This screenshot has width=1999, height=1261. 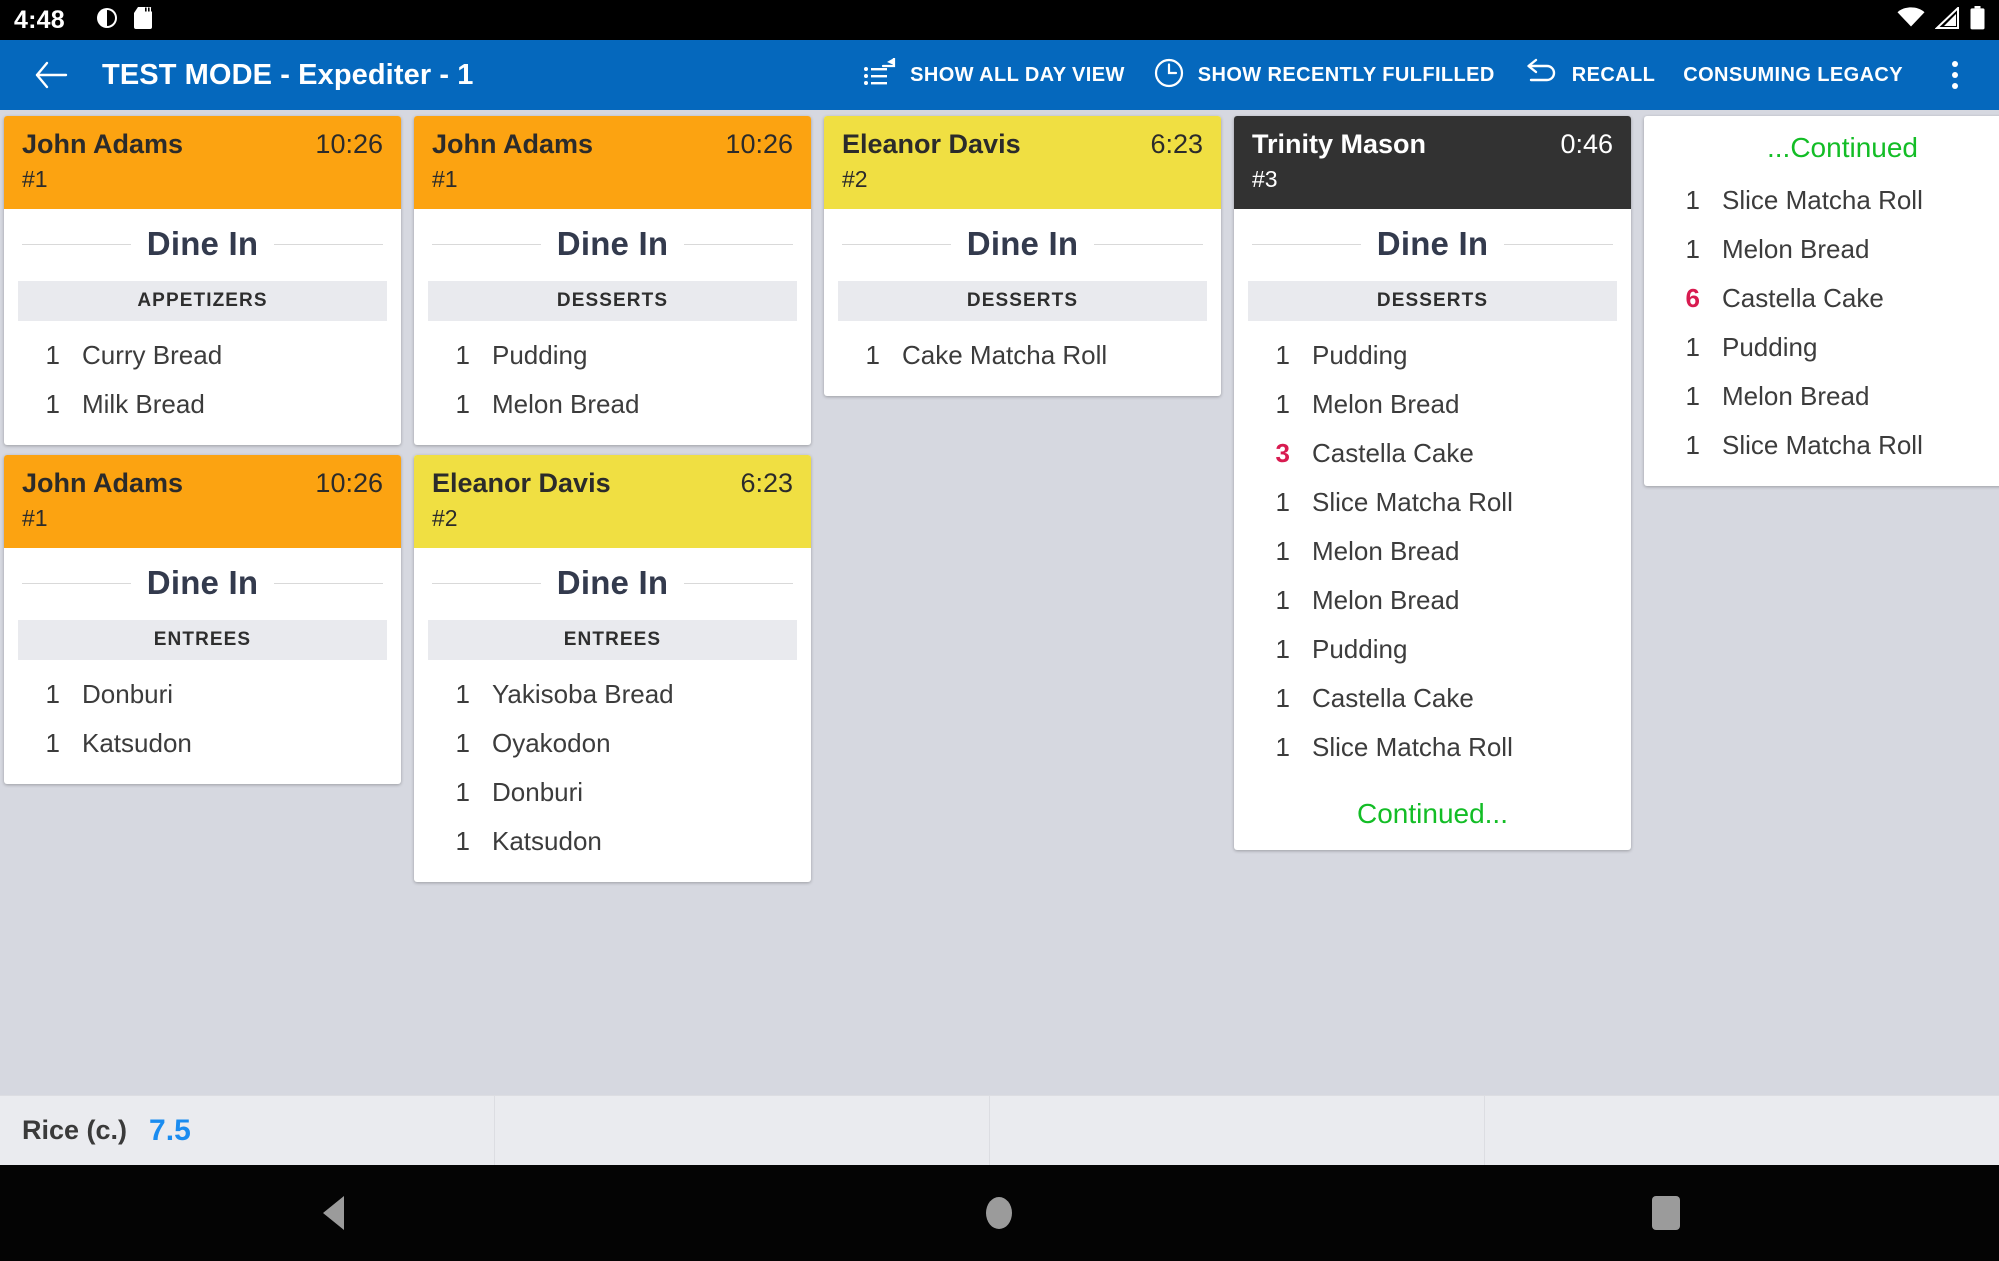 I want to click on recall-button: RECALL, so click(x=1589, y=75).